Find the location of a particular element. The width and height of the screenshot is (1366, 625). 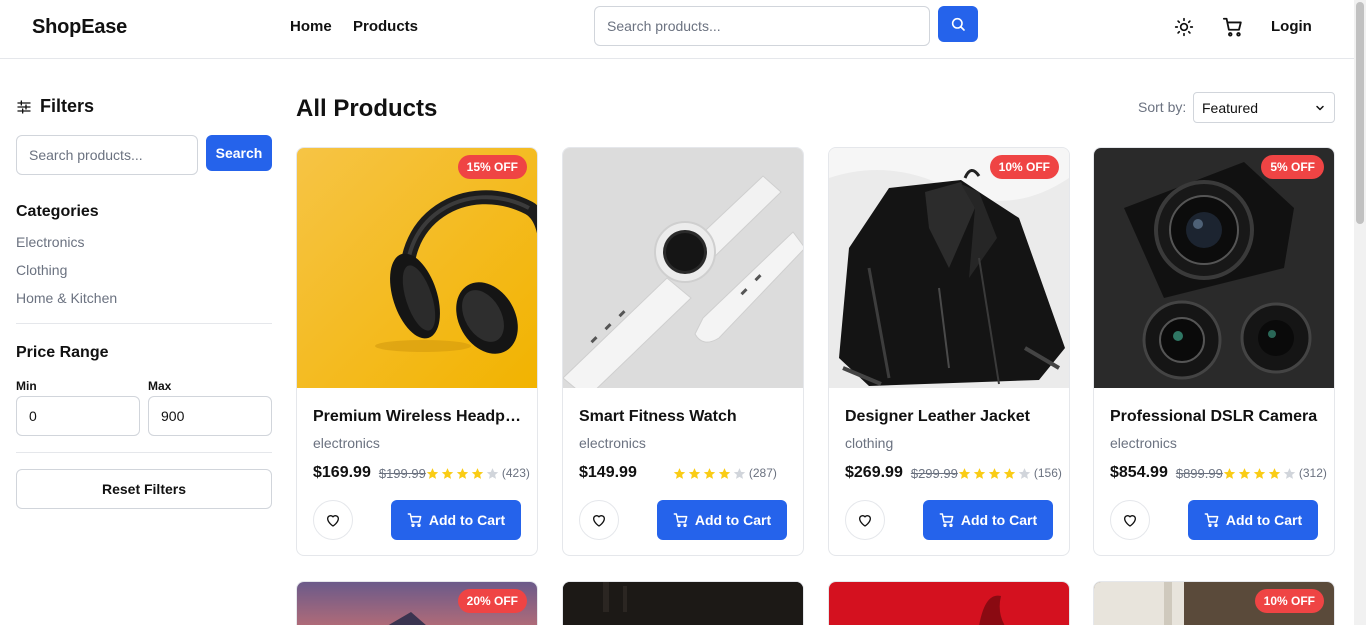

review-count: (423) is located at coordinates (515, 473).